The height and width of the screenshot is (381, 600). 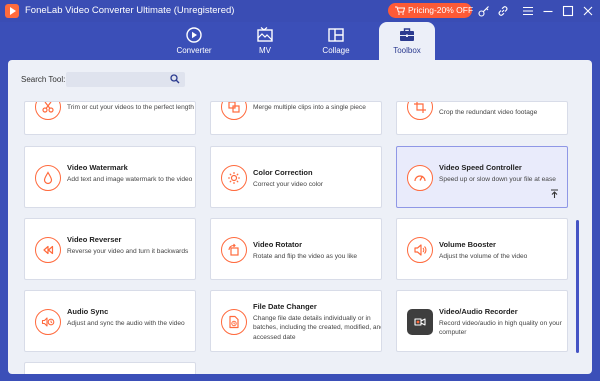 I want to click on tool-card-merge: Merge multiple clips into a single piece, so click(x=296, y=118).